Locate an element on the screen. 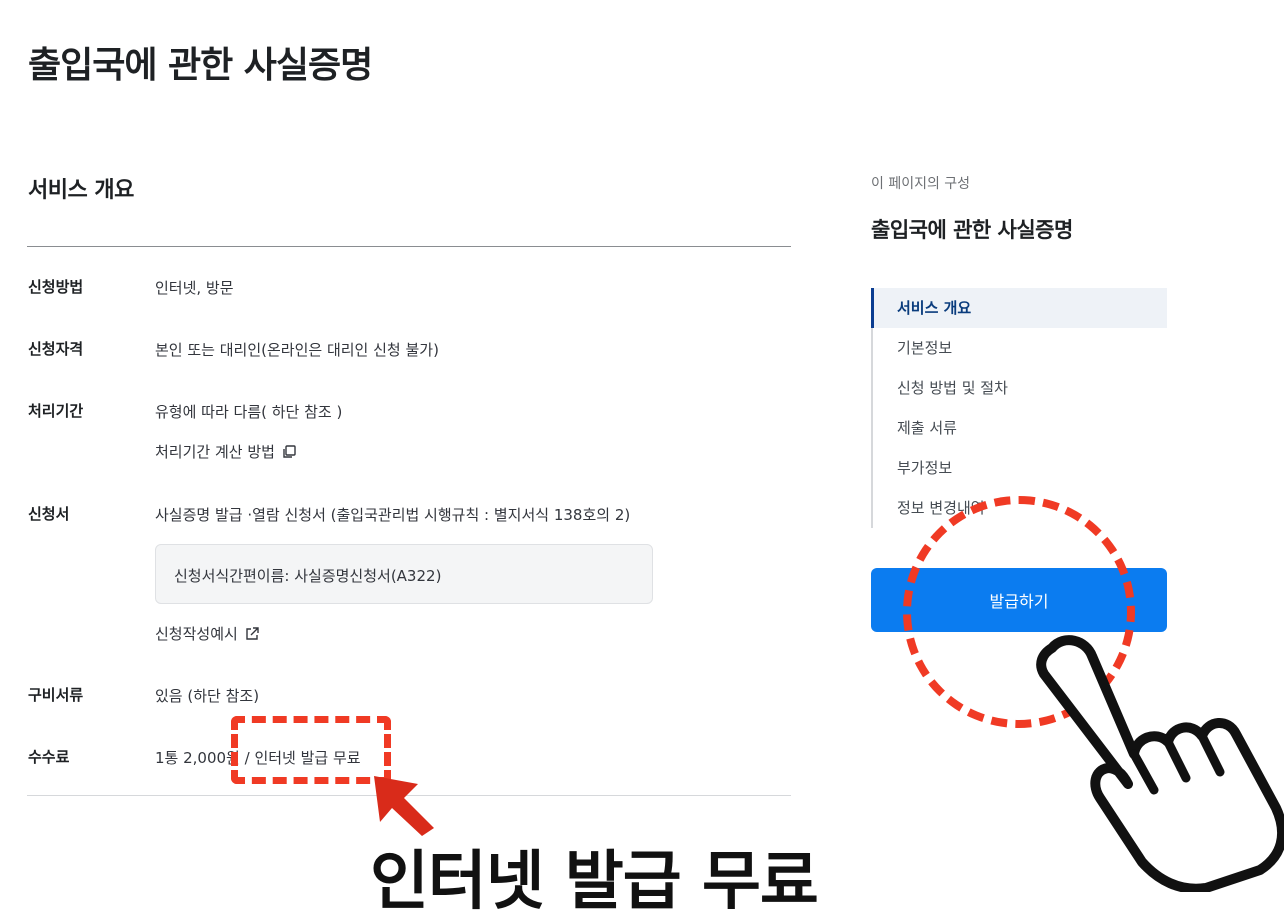 This screenshot has height=917, width=1284. toc-item-documents: 제출 서류 is located at coordinates (1020, 428).